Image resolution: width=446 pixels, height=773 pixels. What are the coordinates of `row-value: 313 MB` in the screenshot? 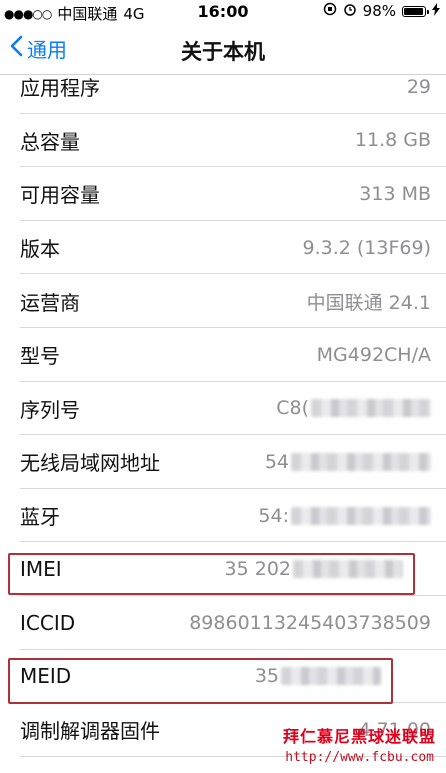 It's located at (395, 193).